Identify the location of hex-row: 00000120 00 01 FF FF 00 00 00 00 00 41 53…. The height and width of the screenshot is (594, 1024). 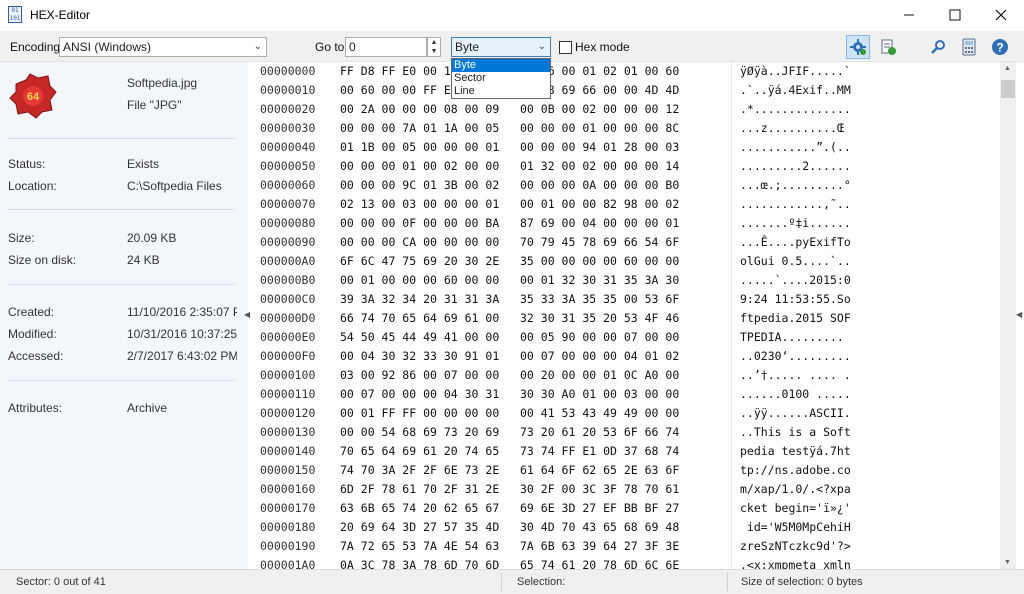
(626, 413).